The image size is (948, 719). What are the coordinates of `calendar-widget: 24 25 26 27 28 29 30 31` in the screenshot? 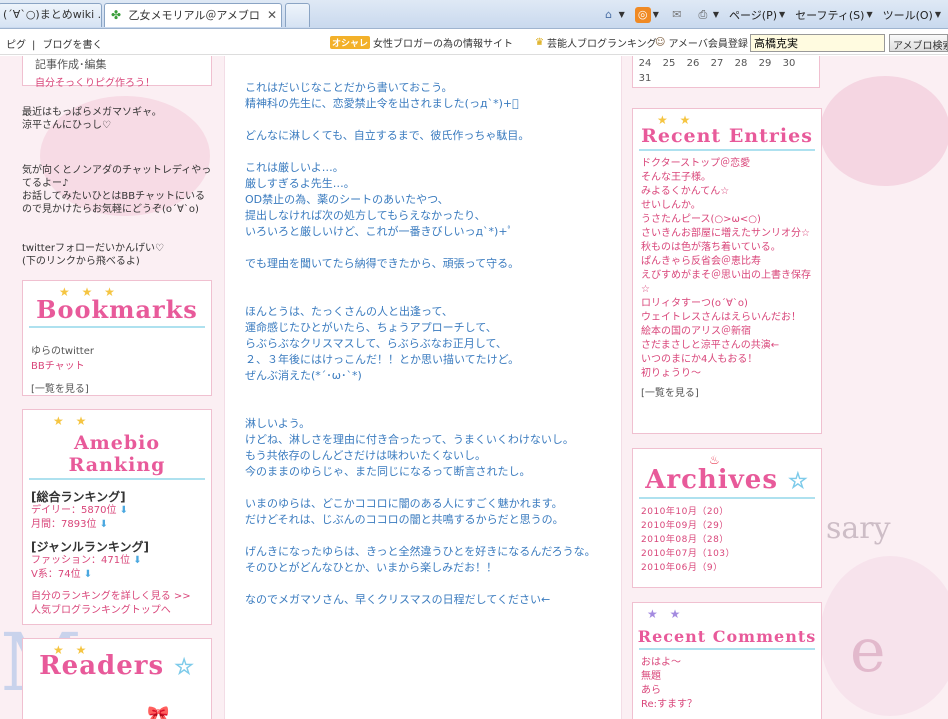 It's located at (726, 72).